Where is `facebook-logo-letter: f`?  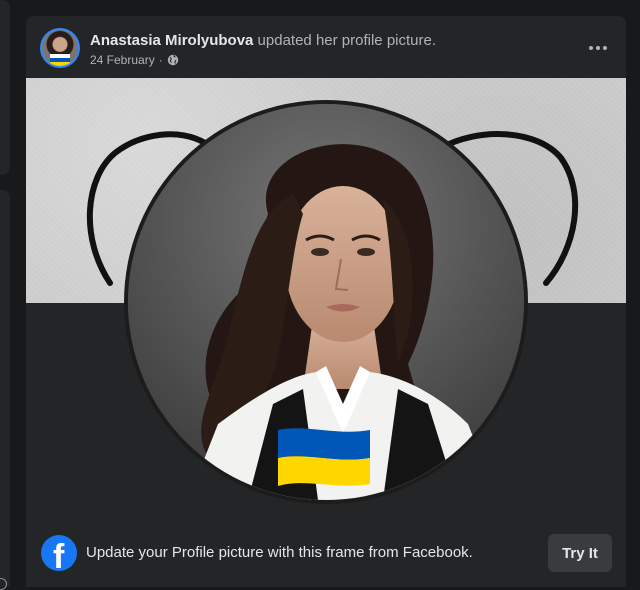 facebook-logo-letter: f is located at coordinates (59, 554).